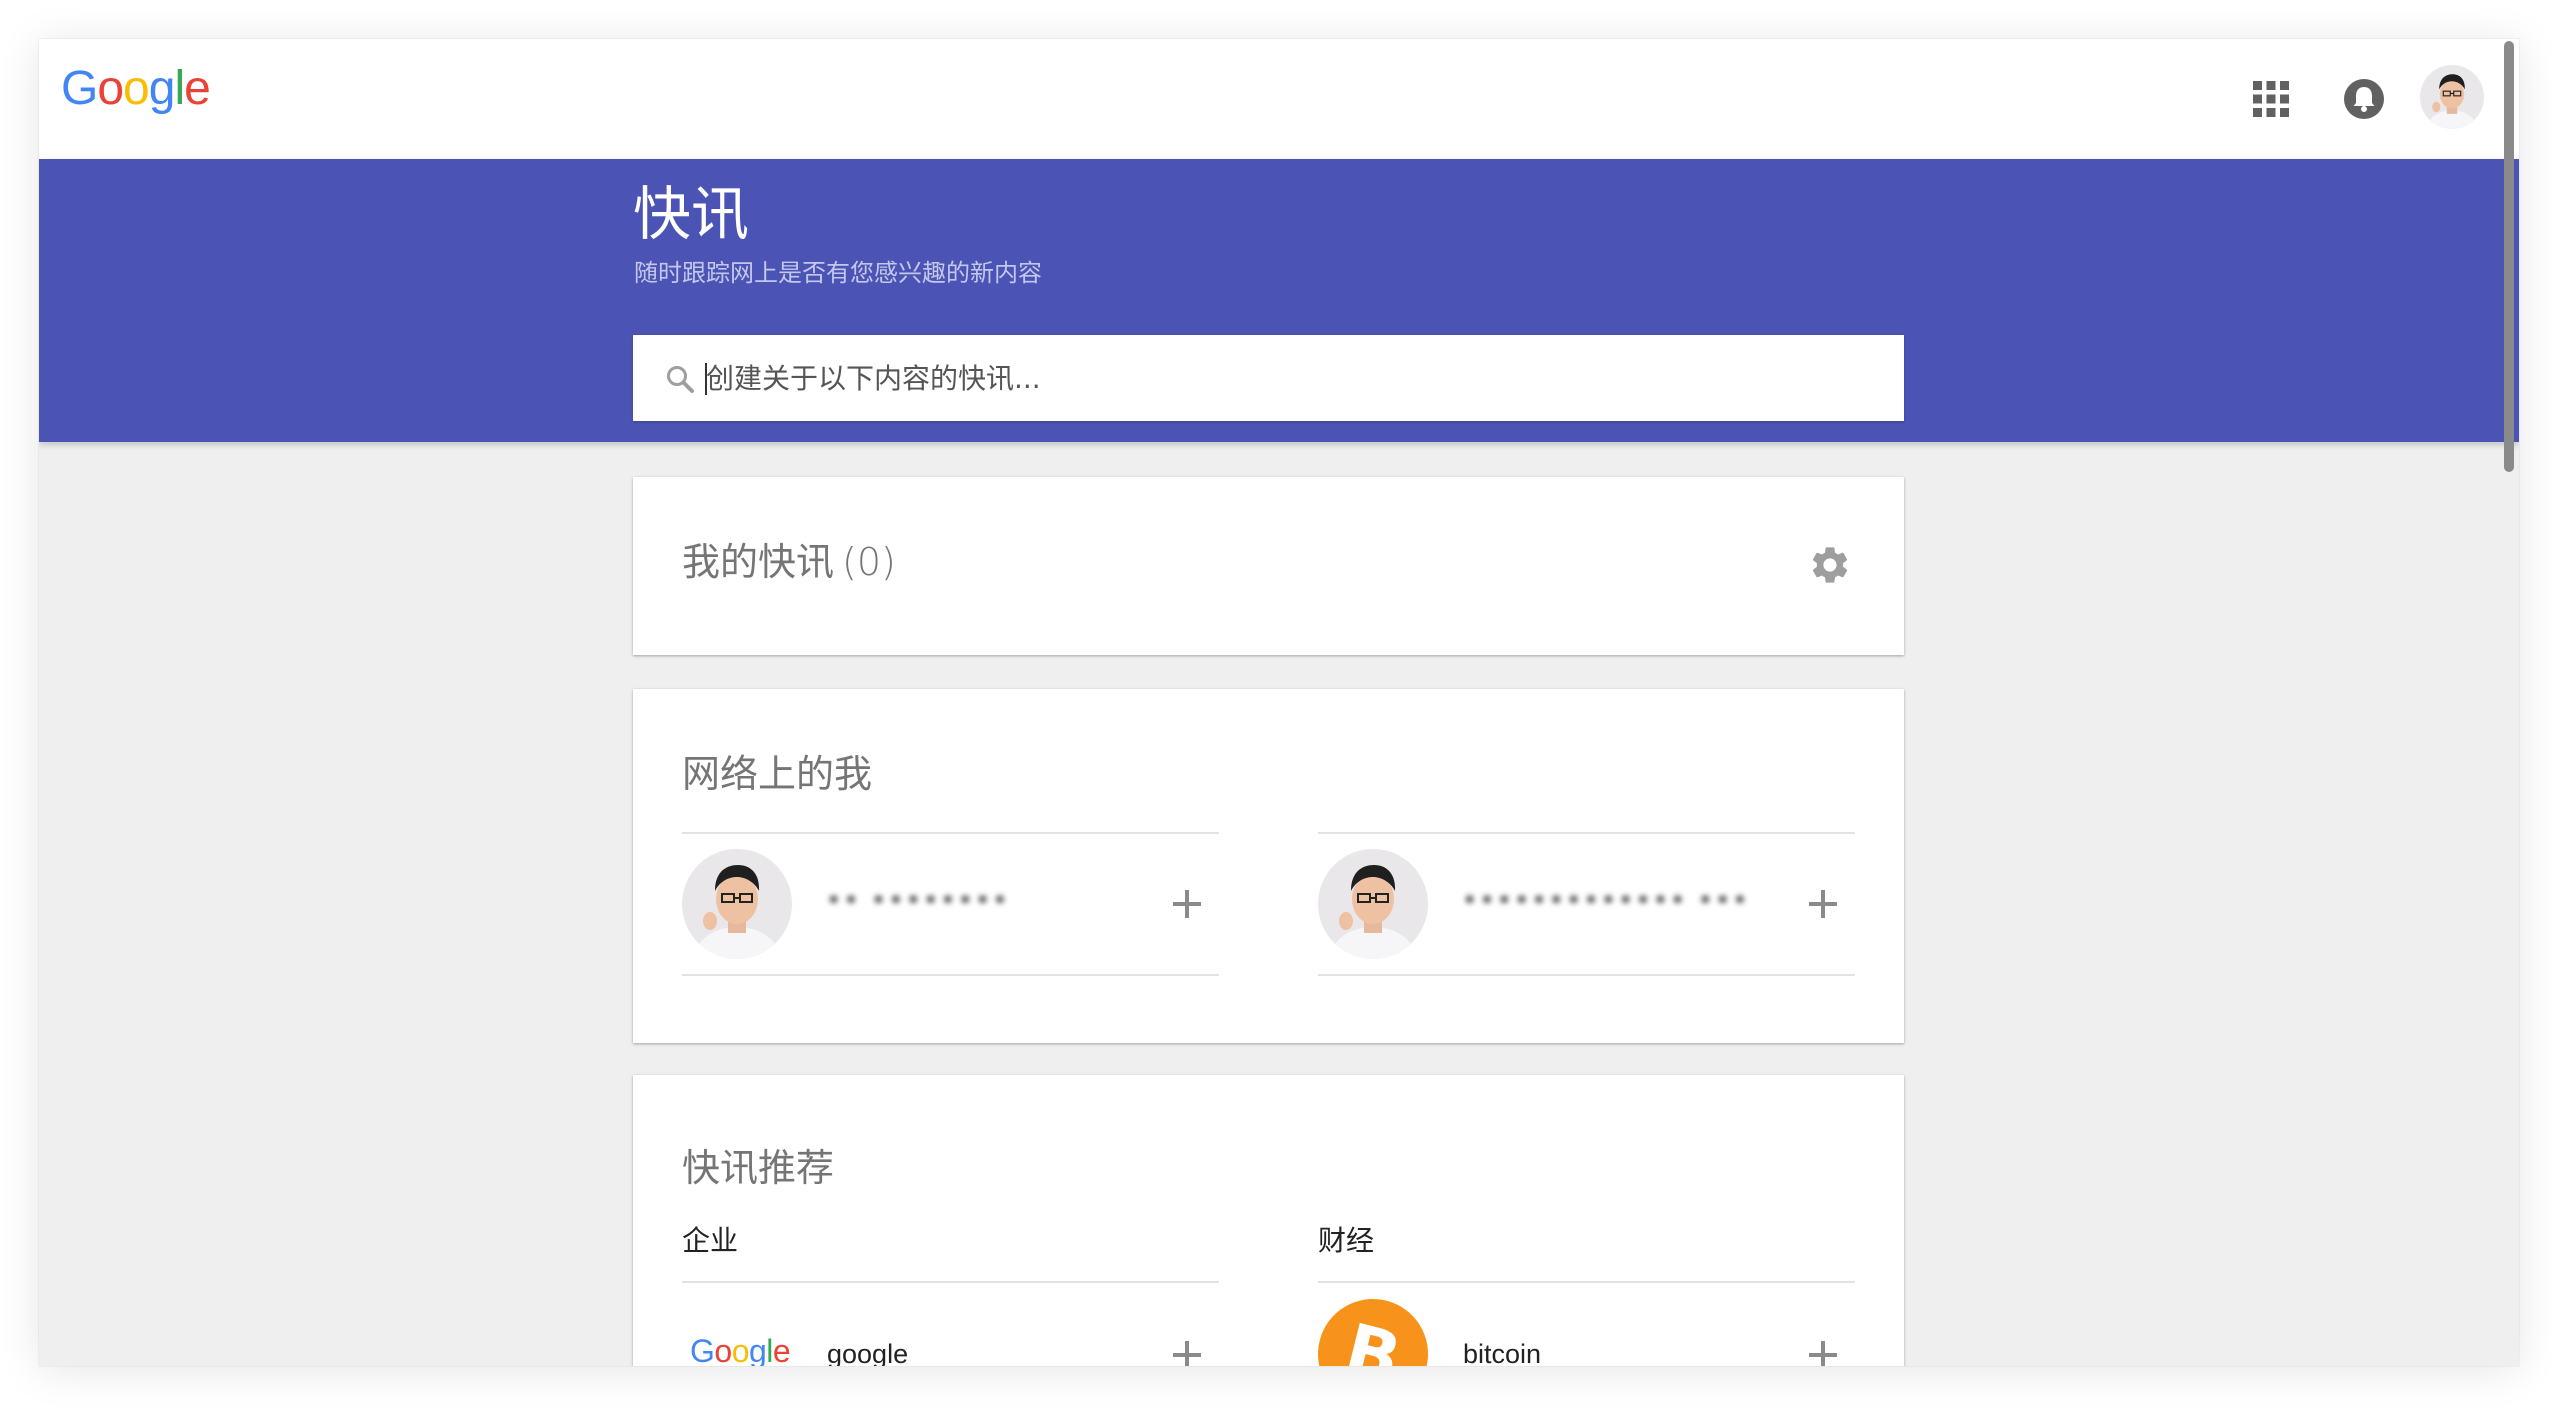 The width and height of the screenshot is (2560, 1406). Describe the element at coordinates (710, 1240) in the screenshot. I see `category-label: 企业` at that location.